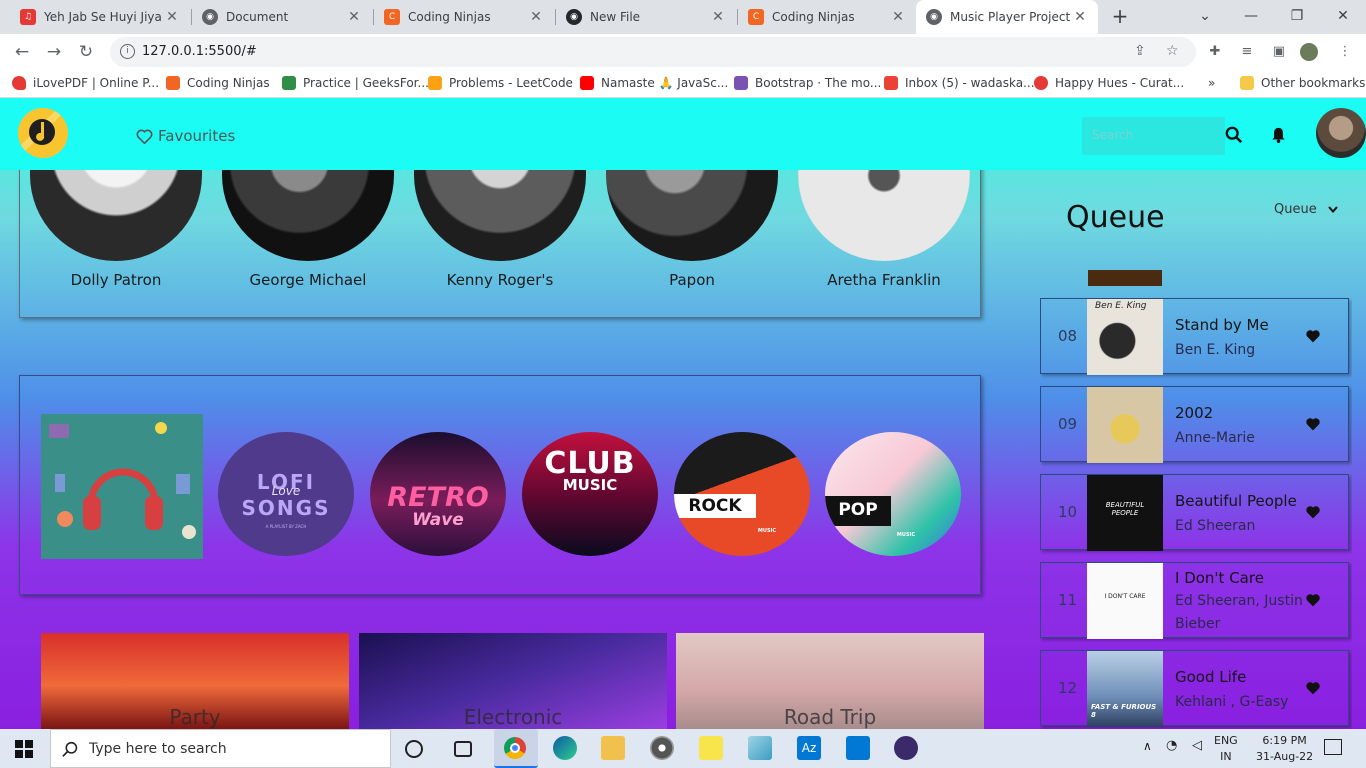 The image size is (1366, 768). What do you see at coordinates (500, 83) in the screenshot?
I see `bookmark-item: Problems - LeetCode` at bounding box center [500, 83].